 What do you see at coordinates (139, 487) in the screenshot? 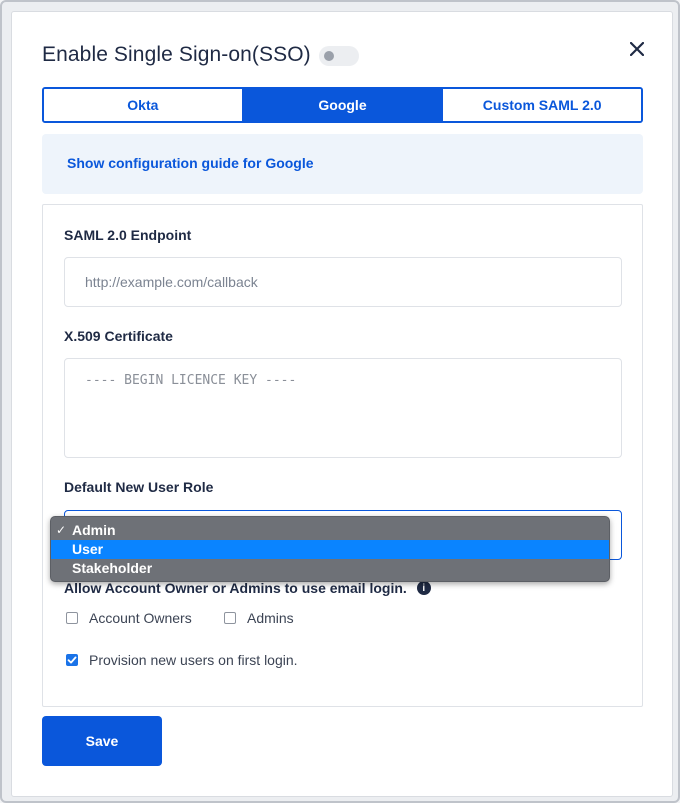
I see `role-label: Default New User Role` at bounding box center [139, 487].